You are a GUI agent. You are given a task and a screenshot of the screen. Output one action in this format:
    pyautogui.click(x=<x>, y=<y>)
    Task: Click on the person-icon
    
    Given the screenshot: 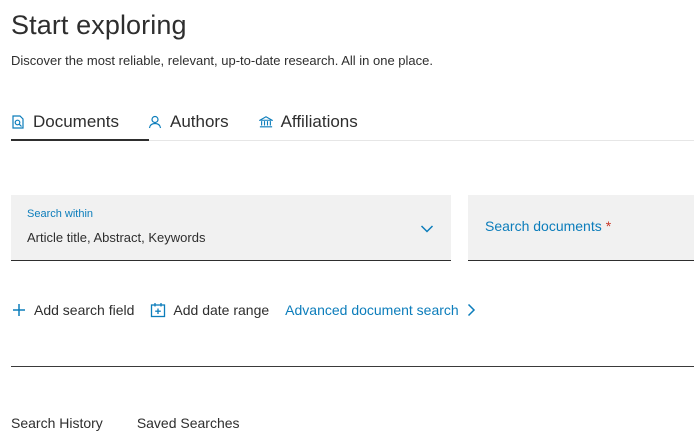 What is the action you would take?
    pyautogui.click(x=155, y=122)
    